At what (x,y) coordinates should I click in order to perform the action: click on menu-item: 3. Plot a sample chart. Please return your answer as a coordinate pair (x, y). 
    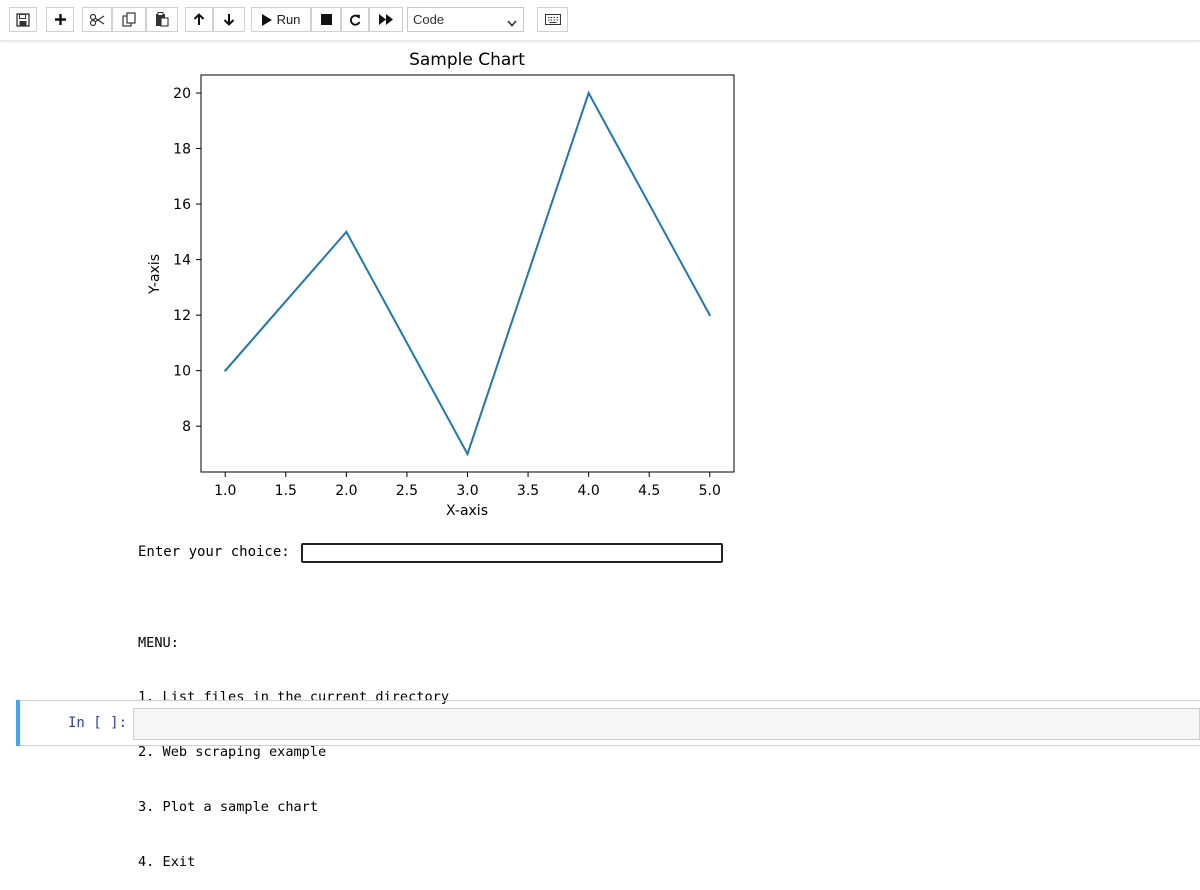
    Looking at the image, I should click on (228, 807).